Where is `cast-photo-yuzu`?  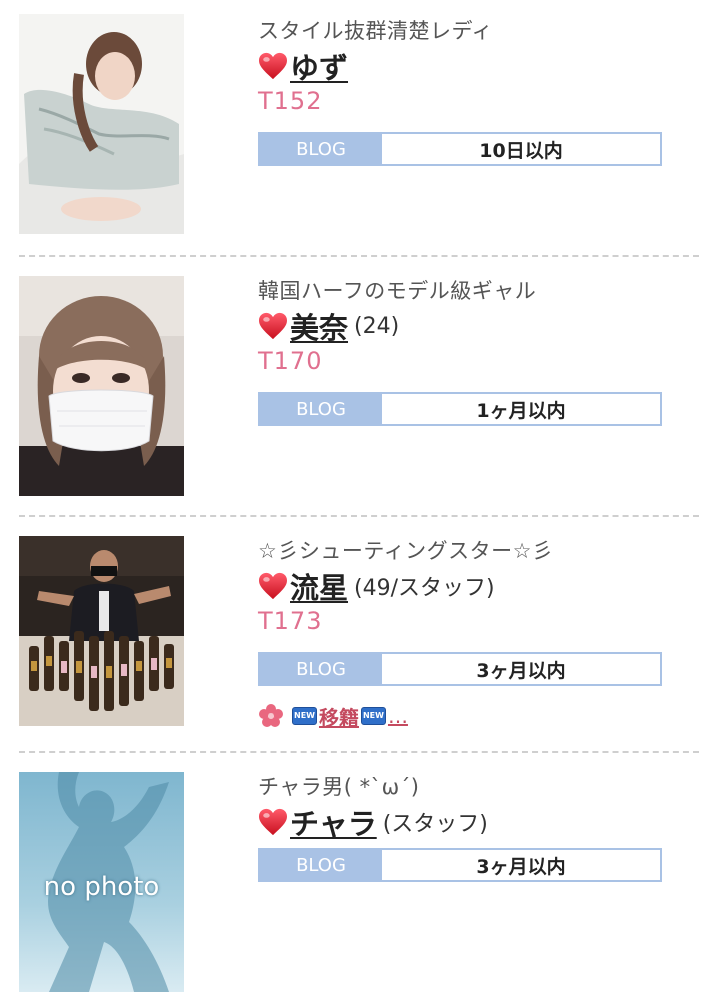
cast-photo-yuzu is located at coordinates (101, 124).